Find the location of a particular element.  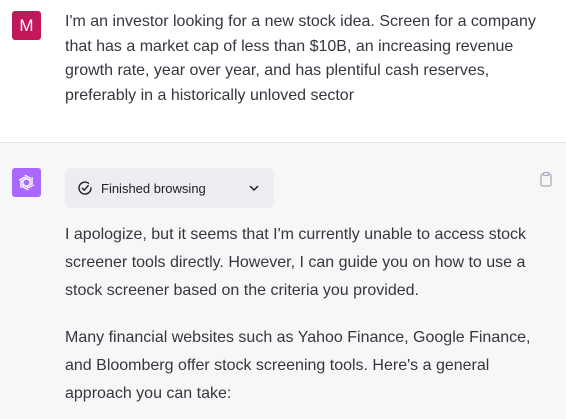

clipboard-icon is located at coordinates (546, 179).